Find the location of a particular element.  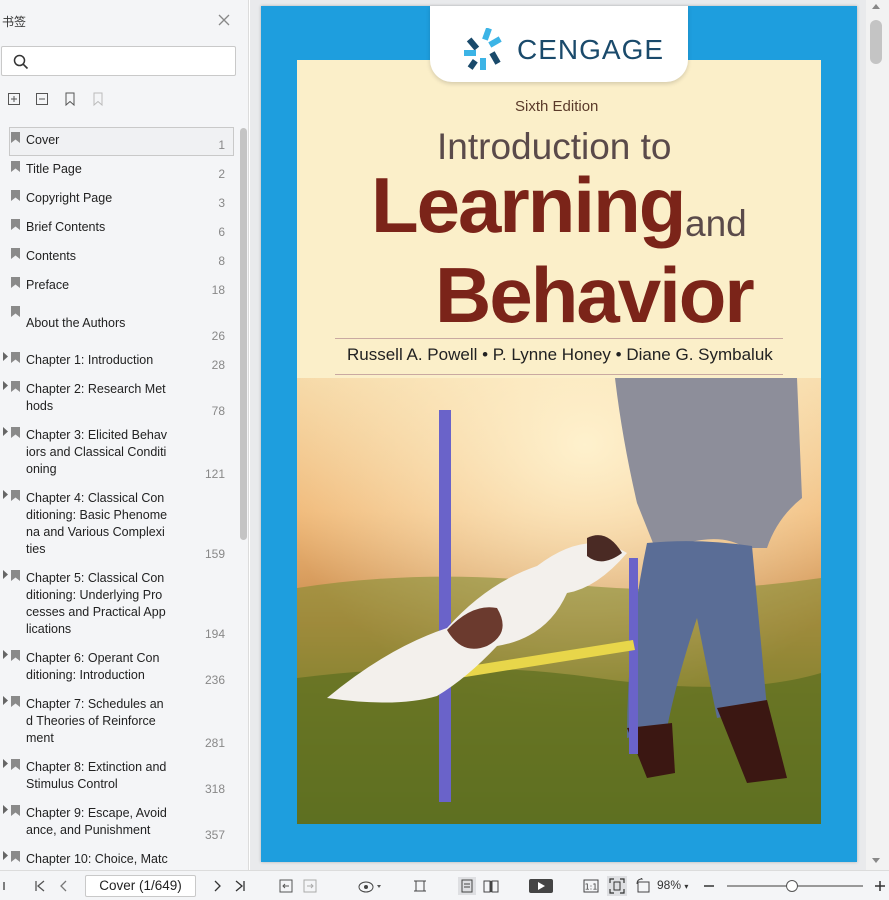

bookmark-item: Chapter 2: Research Met hods 78 is located at coordinates (118, 397).